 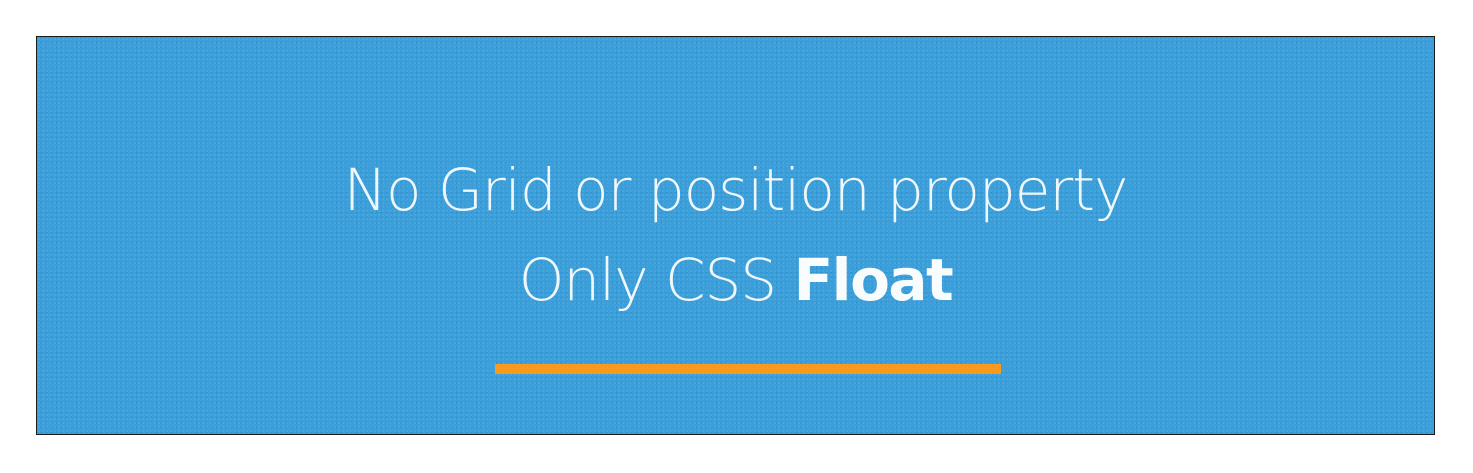 I want to click on headline-line-2-emphasis: Float, so click(x=873, y=280).